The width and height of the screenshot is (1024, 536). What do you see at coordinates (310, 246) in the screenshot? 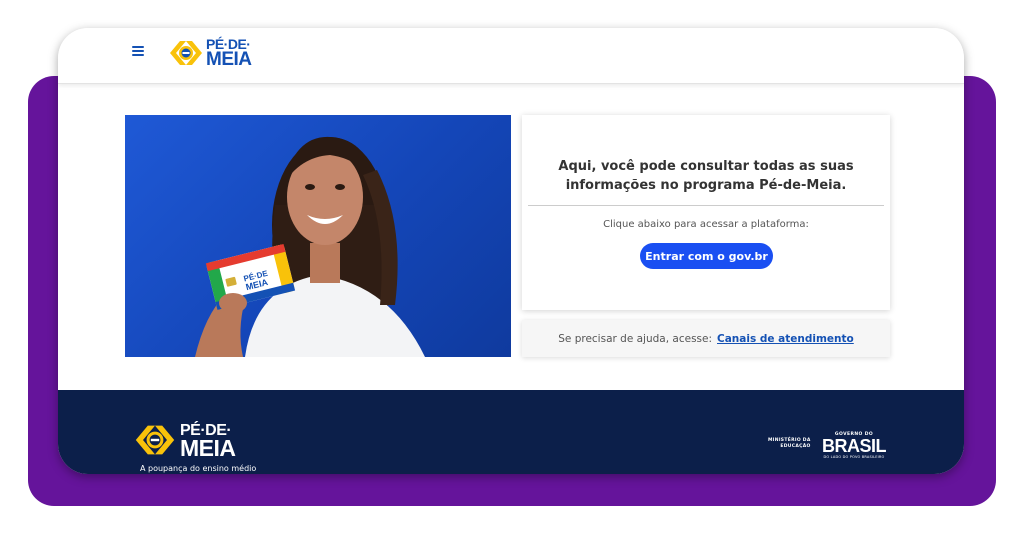
I see `student-photo: PÉ·DE MEIA` at bounding box center [310, 246].